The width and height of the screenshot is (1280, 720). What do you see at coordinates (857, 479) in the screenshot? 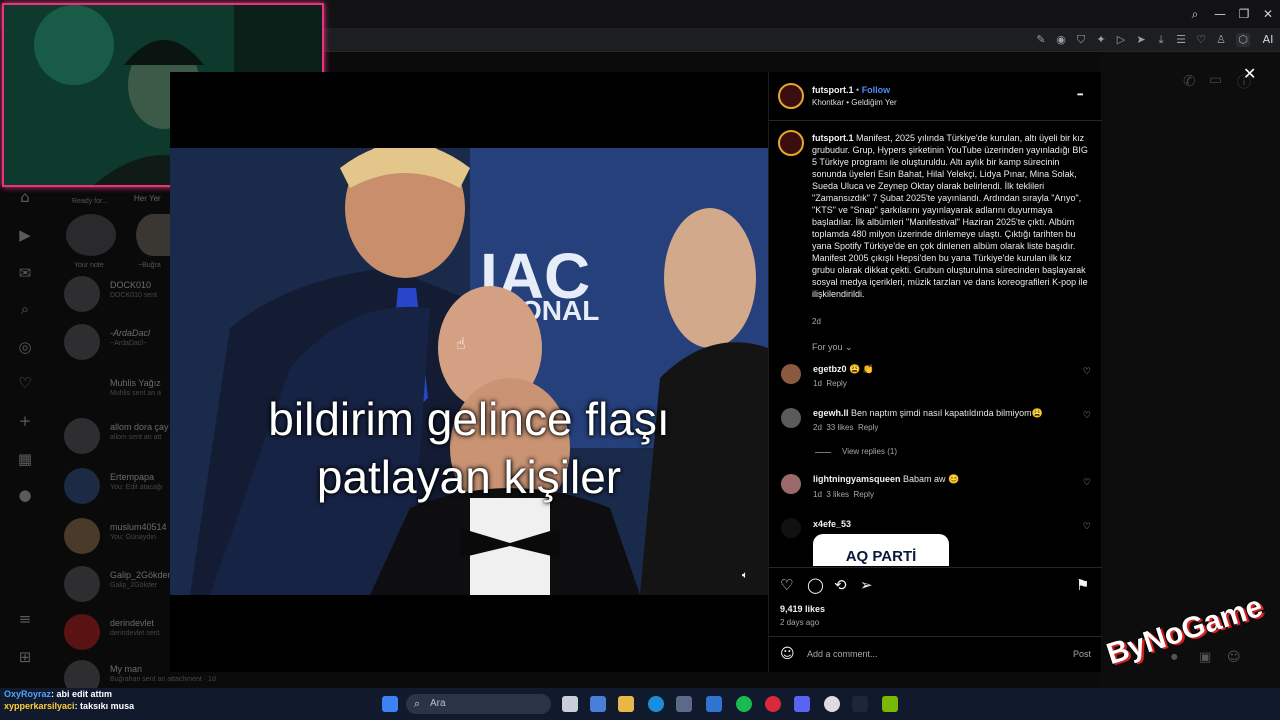
I see `comment-user: lightningyamsqueen` at bounding box center [857, 479].